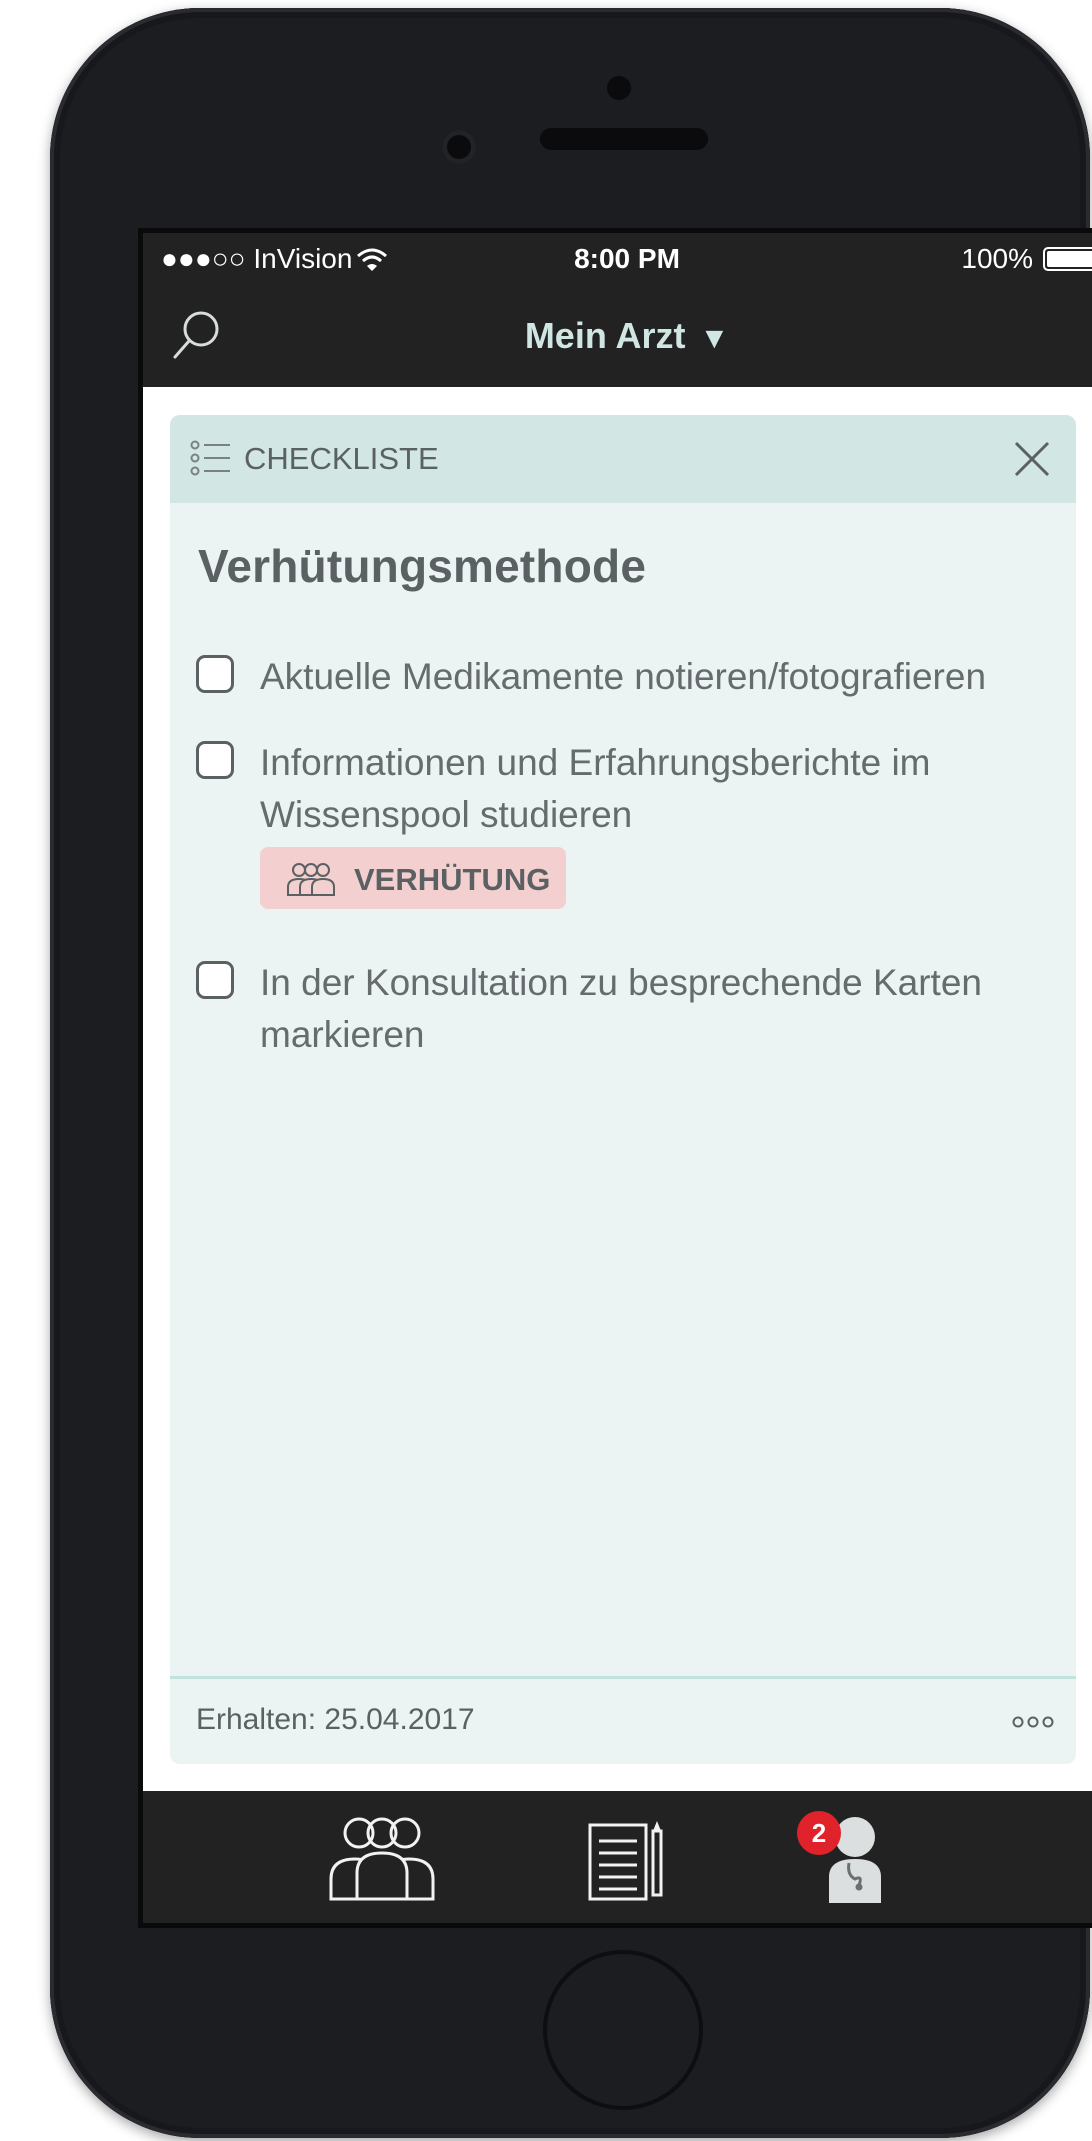 This screenshot has width=1092, height=2141. What do you see at coordinates (311, 879) in the screenshot?
I see `group-icon` at bounding box center [311, 879].